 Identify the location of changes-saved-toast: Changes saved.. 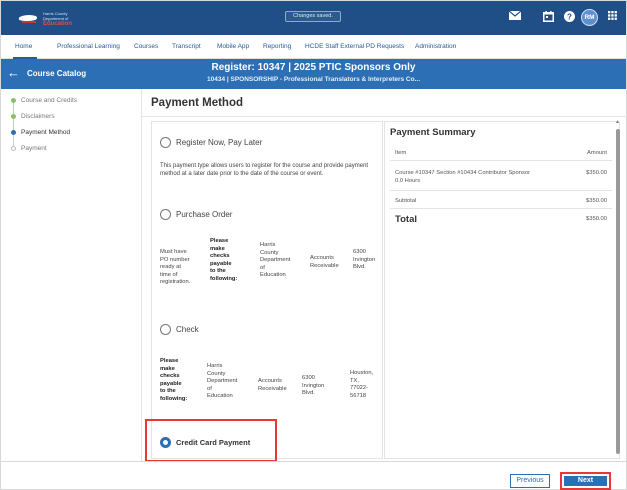
(313, 16).